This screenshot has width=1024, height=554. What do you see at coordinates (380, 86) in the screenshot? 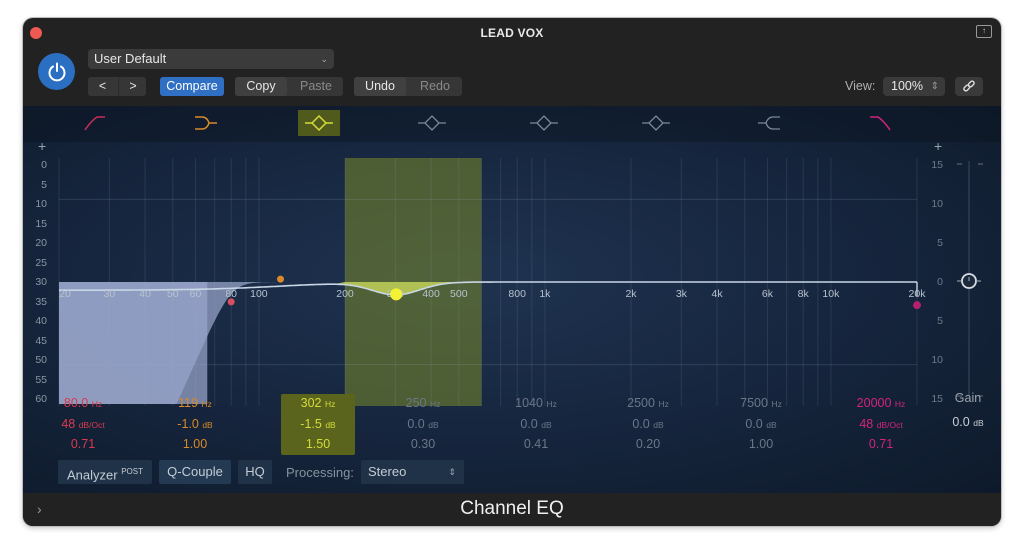
I see `undo-button: Undo` at bounding box center [380, 86].